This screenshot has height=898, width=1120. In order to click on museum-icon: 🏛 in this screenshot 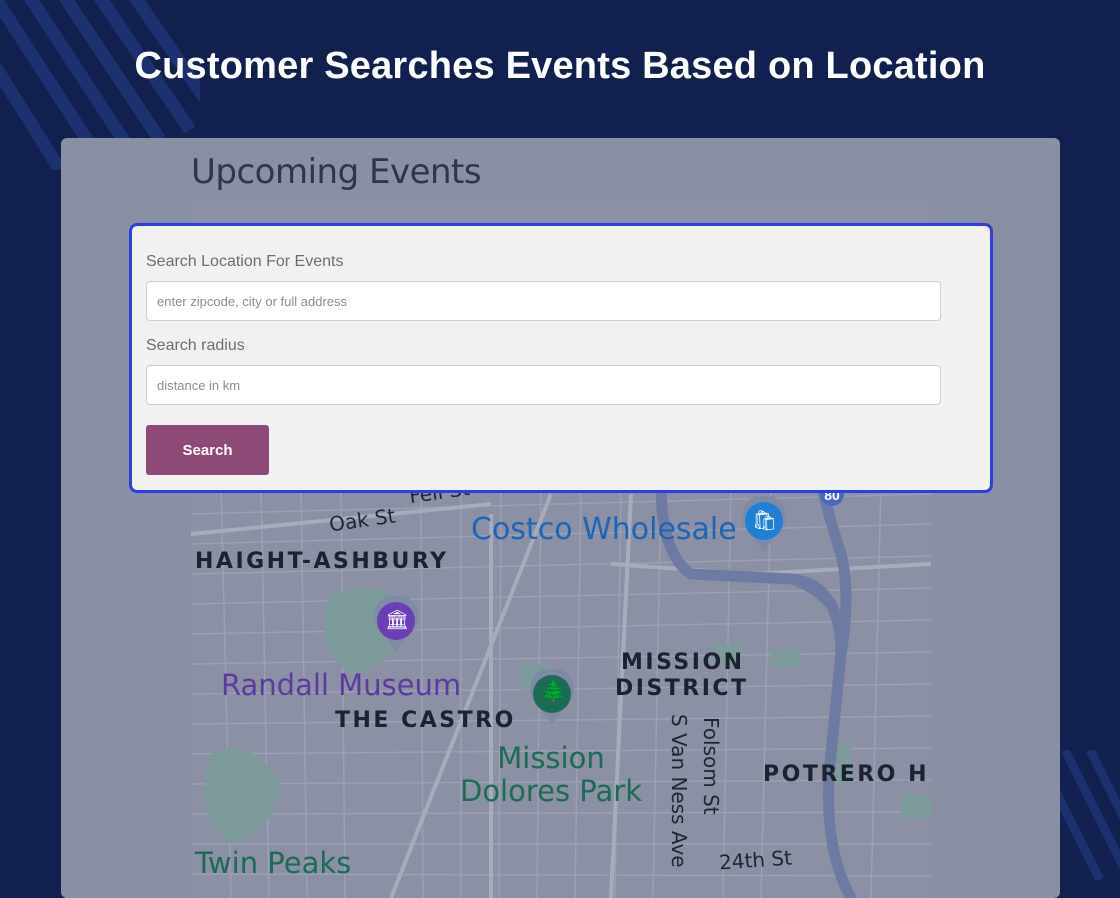, I will do `click(397, 620)`.